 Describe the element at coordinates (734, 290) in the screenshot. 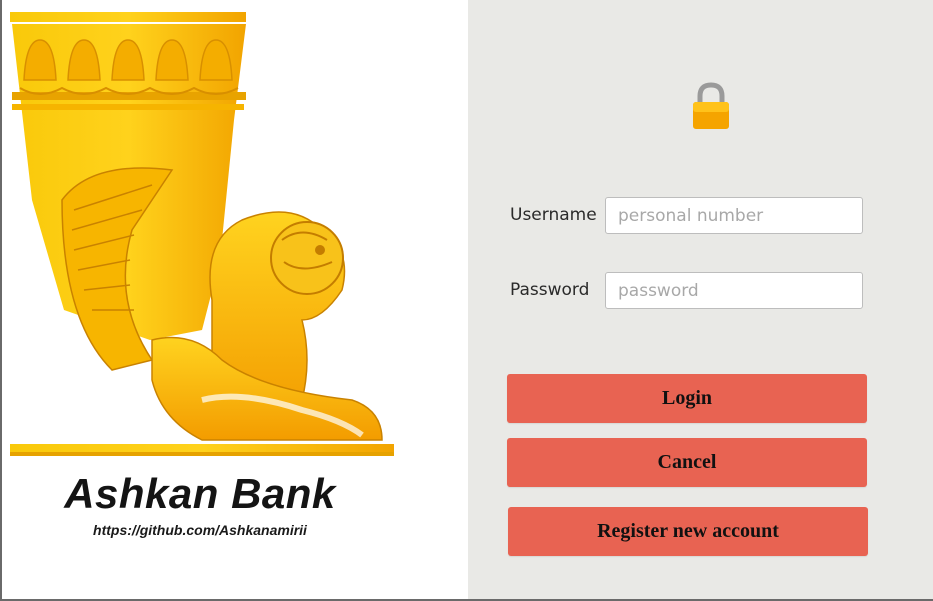

I see `password-input` at that location.